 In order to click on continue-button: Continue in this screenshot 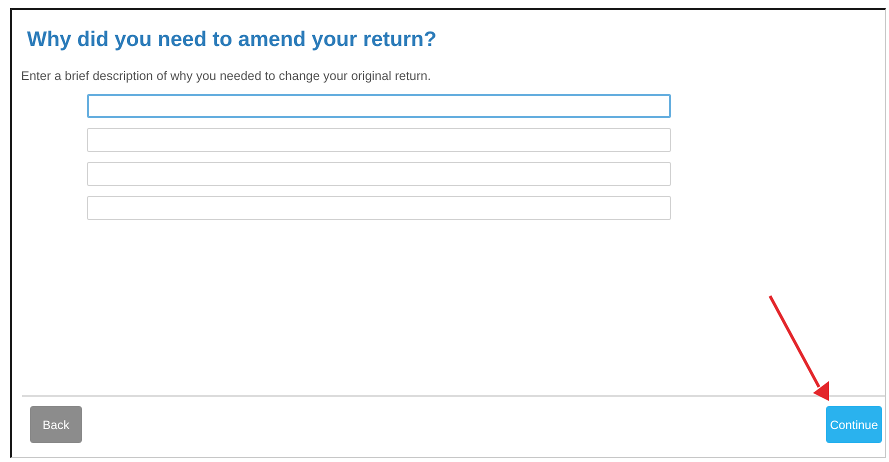, I will do `click(854, 424)`.